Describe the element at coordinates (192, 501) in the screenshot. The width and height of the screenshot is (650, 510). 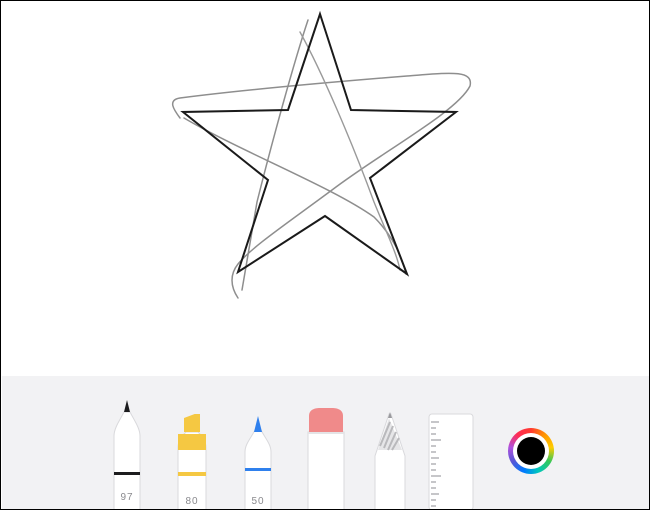
I see `marker-opacity-label: 80` at that location.